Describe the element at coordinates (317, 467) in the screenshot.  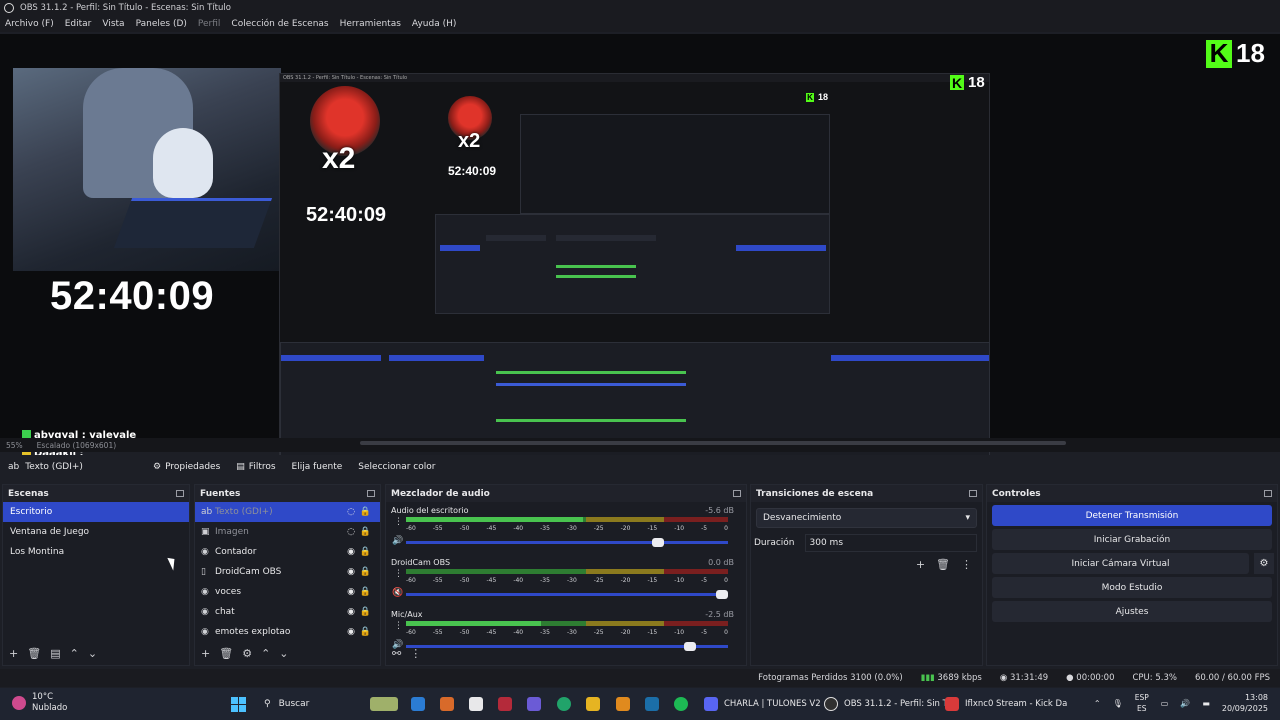
I see `choose-font-button: Elija fuente` at that location.